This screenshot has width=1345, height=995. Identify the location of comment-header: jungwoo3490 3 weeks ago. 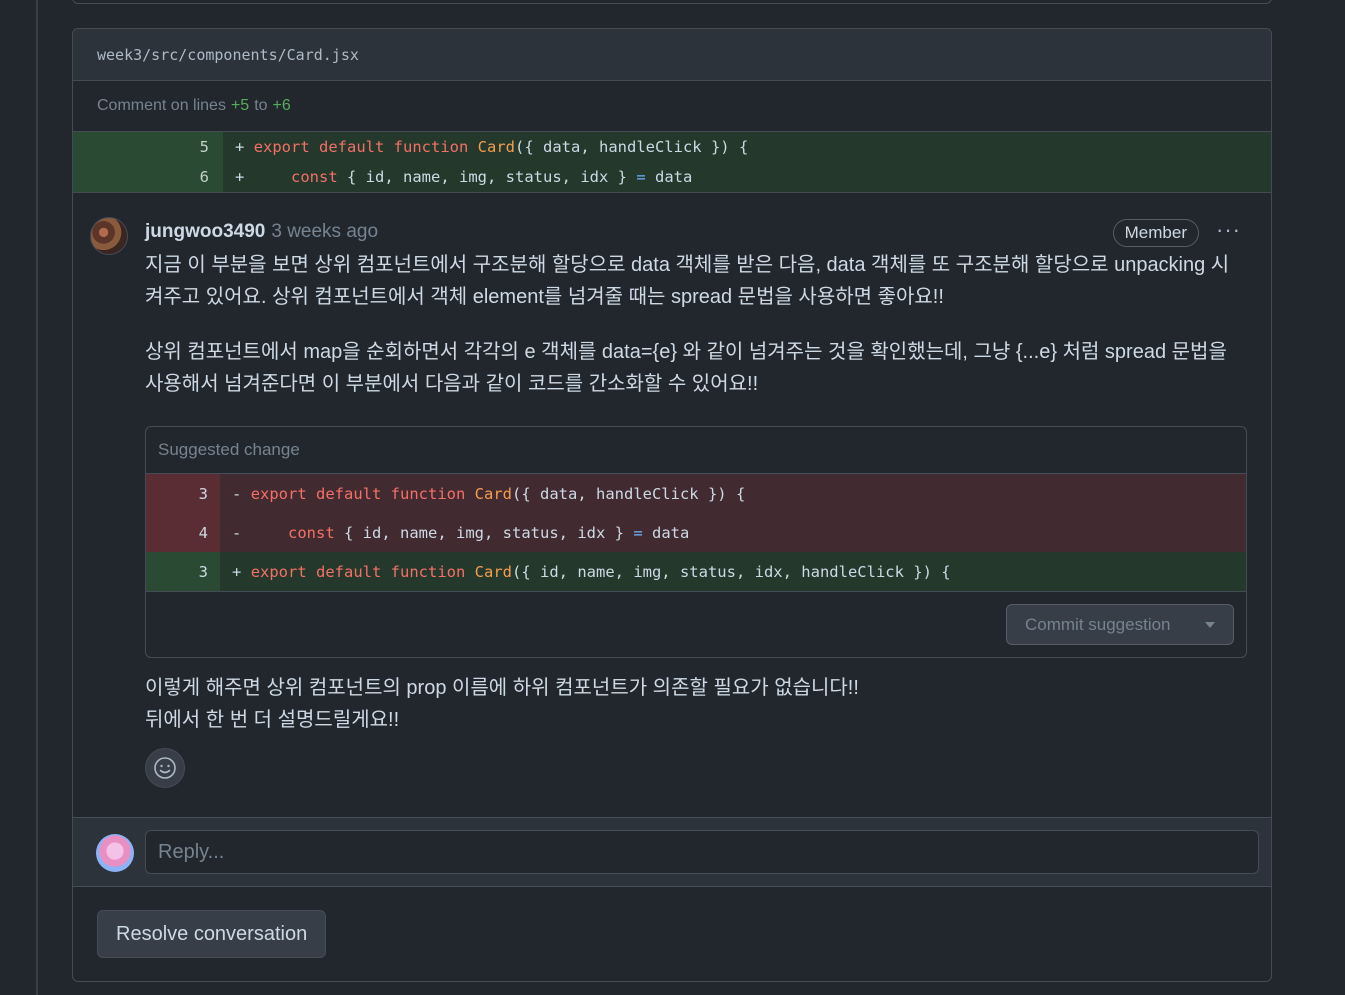
(696, 232).